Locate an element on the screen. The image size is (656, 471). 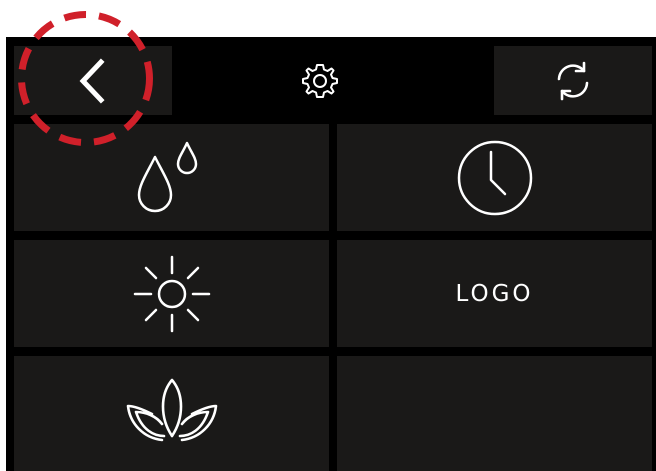
refresh-button is located at coordinates (573, 80).